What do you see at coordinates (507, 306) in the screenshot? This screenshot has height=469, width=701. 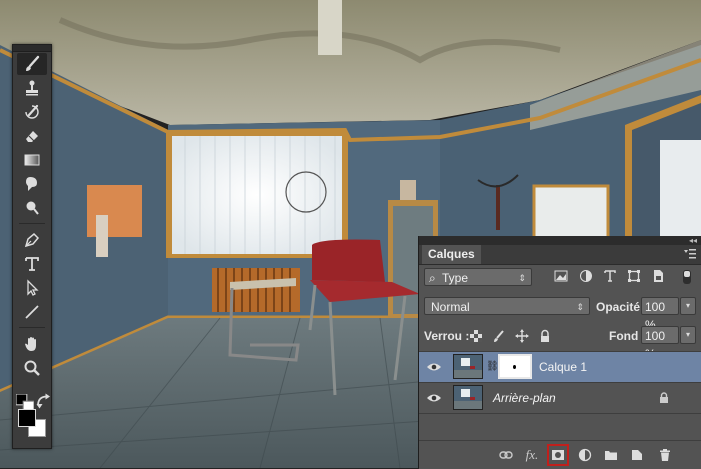 I see `blend-mode-select: Normal ⇕` at bounding box center [507, 306].